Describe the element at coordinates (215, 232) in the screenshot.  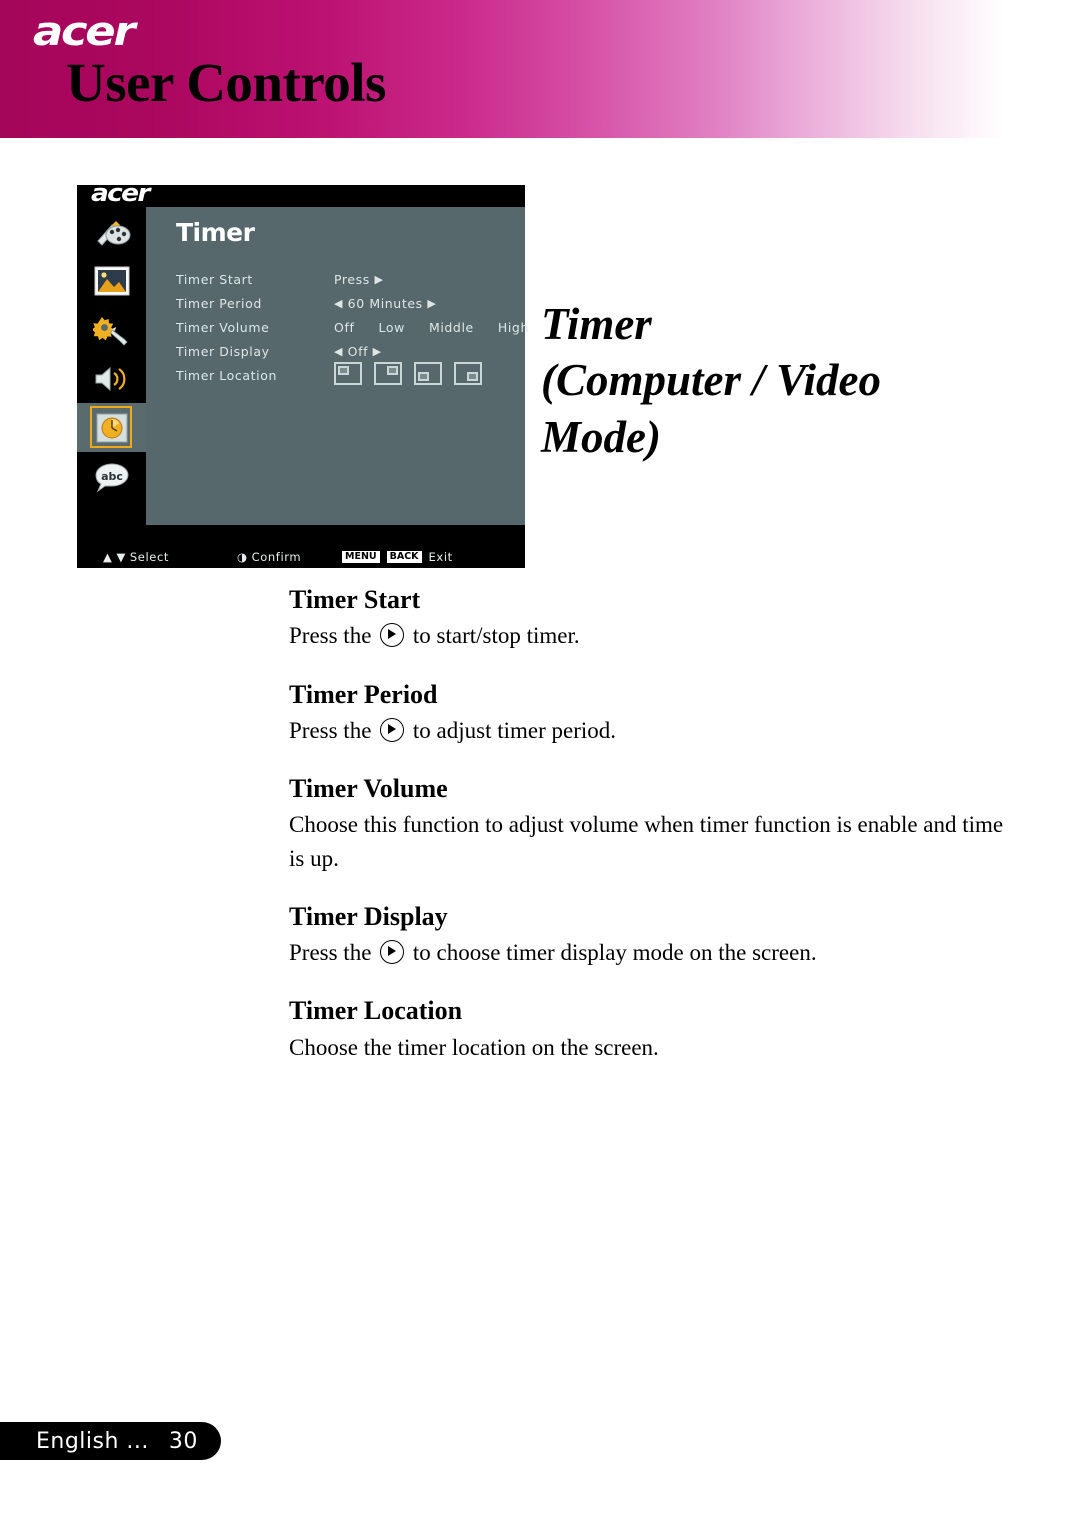
I see `osd-menu-title: Timer` at that location.